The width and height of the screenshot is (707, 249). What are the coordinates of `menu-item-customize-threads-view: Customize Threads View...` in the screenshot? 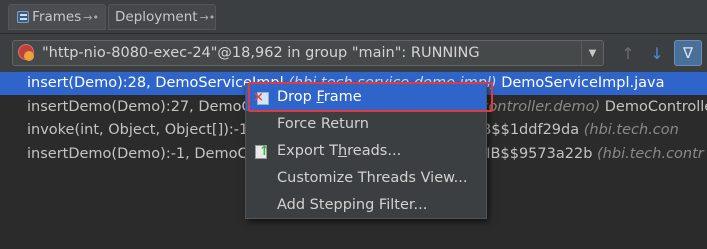 It's located at (366, 178).